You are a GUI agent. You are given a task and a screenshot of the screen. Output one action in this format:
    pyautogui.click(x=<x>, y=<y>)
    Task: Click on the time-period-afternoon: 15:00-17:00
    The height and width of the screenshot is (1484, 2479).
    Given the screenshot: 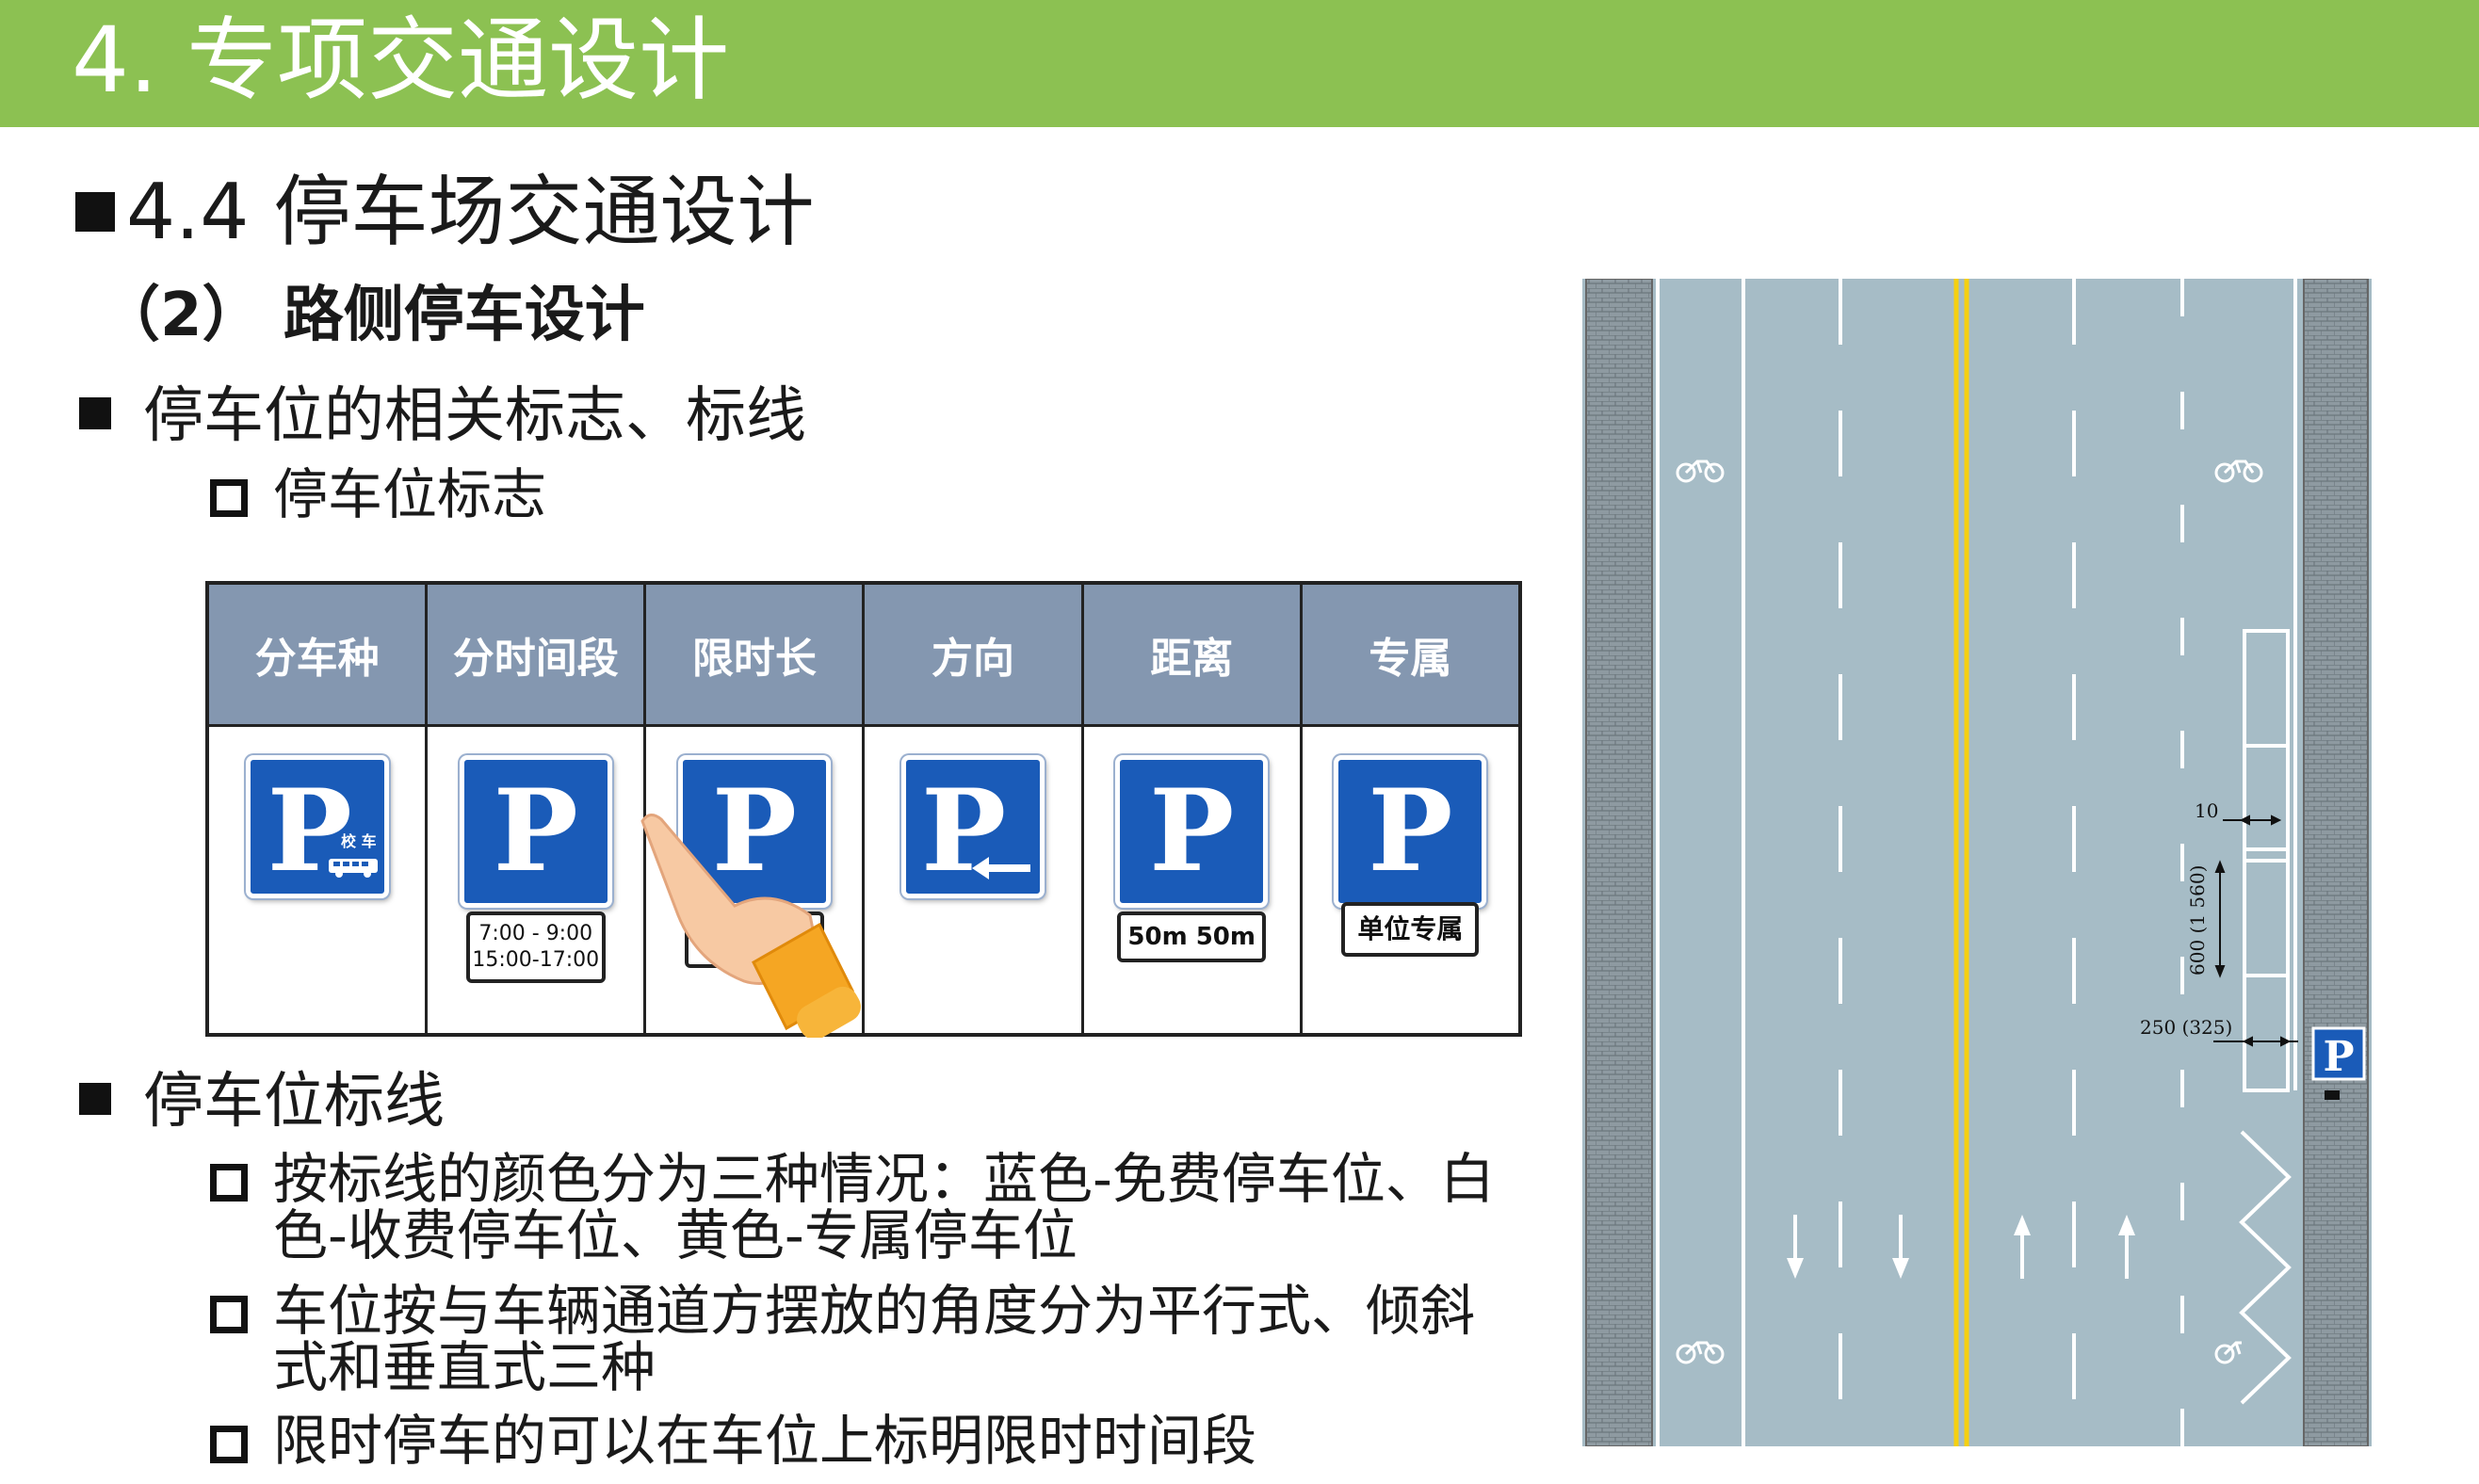 What is the action you would take?
    pyautogui.click(x=536, y=960)
    